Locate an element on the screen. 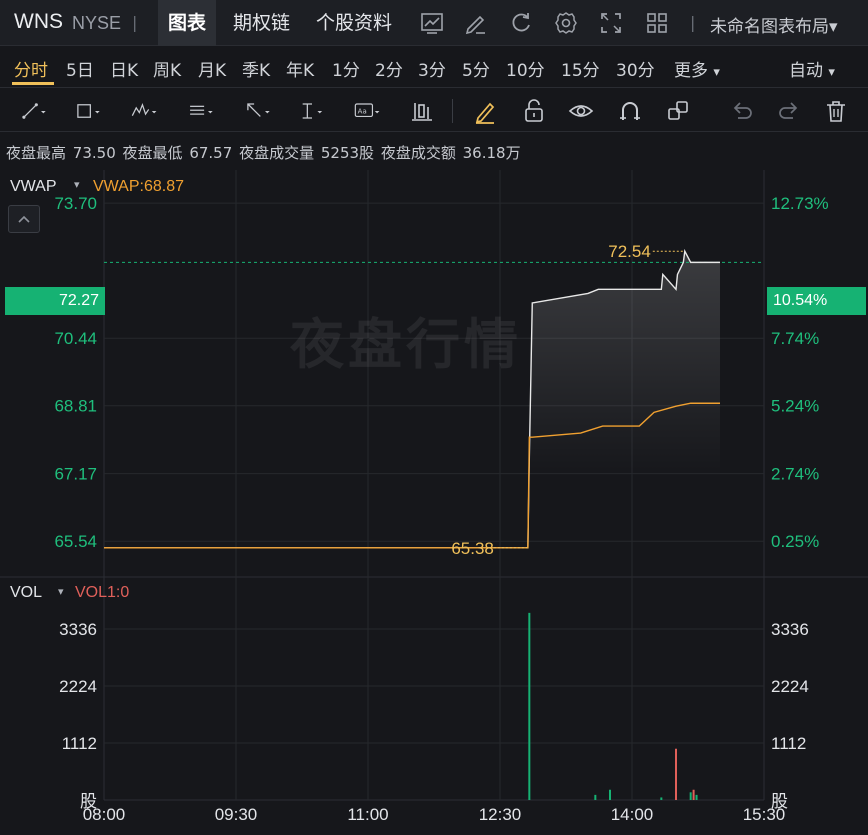 Image resolution: width=868 pixels, height=835 pixels. period-daily: 日K is located at coordinates (124, 68).